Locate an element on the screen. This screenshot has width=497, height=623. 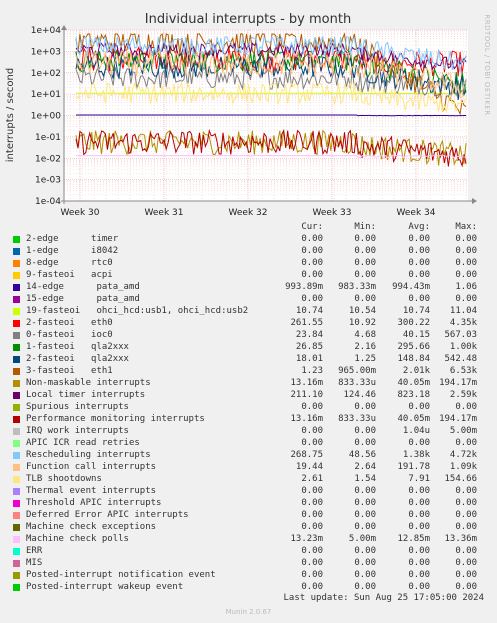
legend-cur: 268.75 is located at coordinates (306, 455).